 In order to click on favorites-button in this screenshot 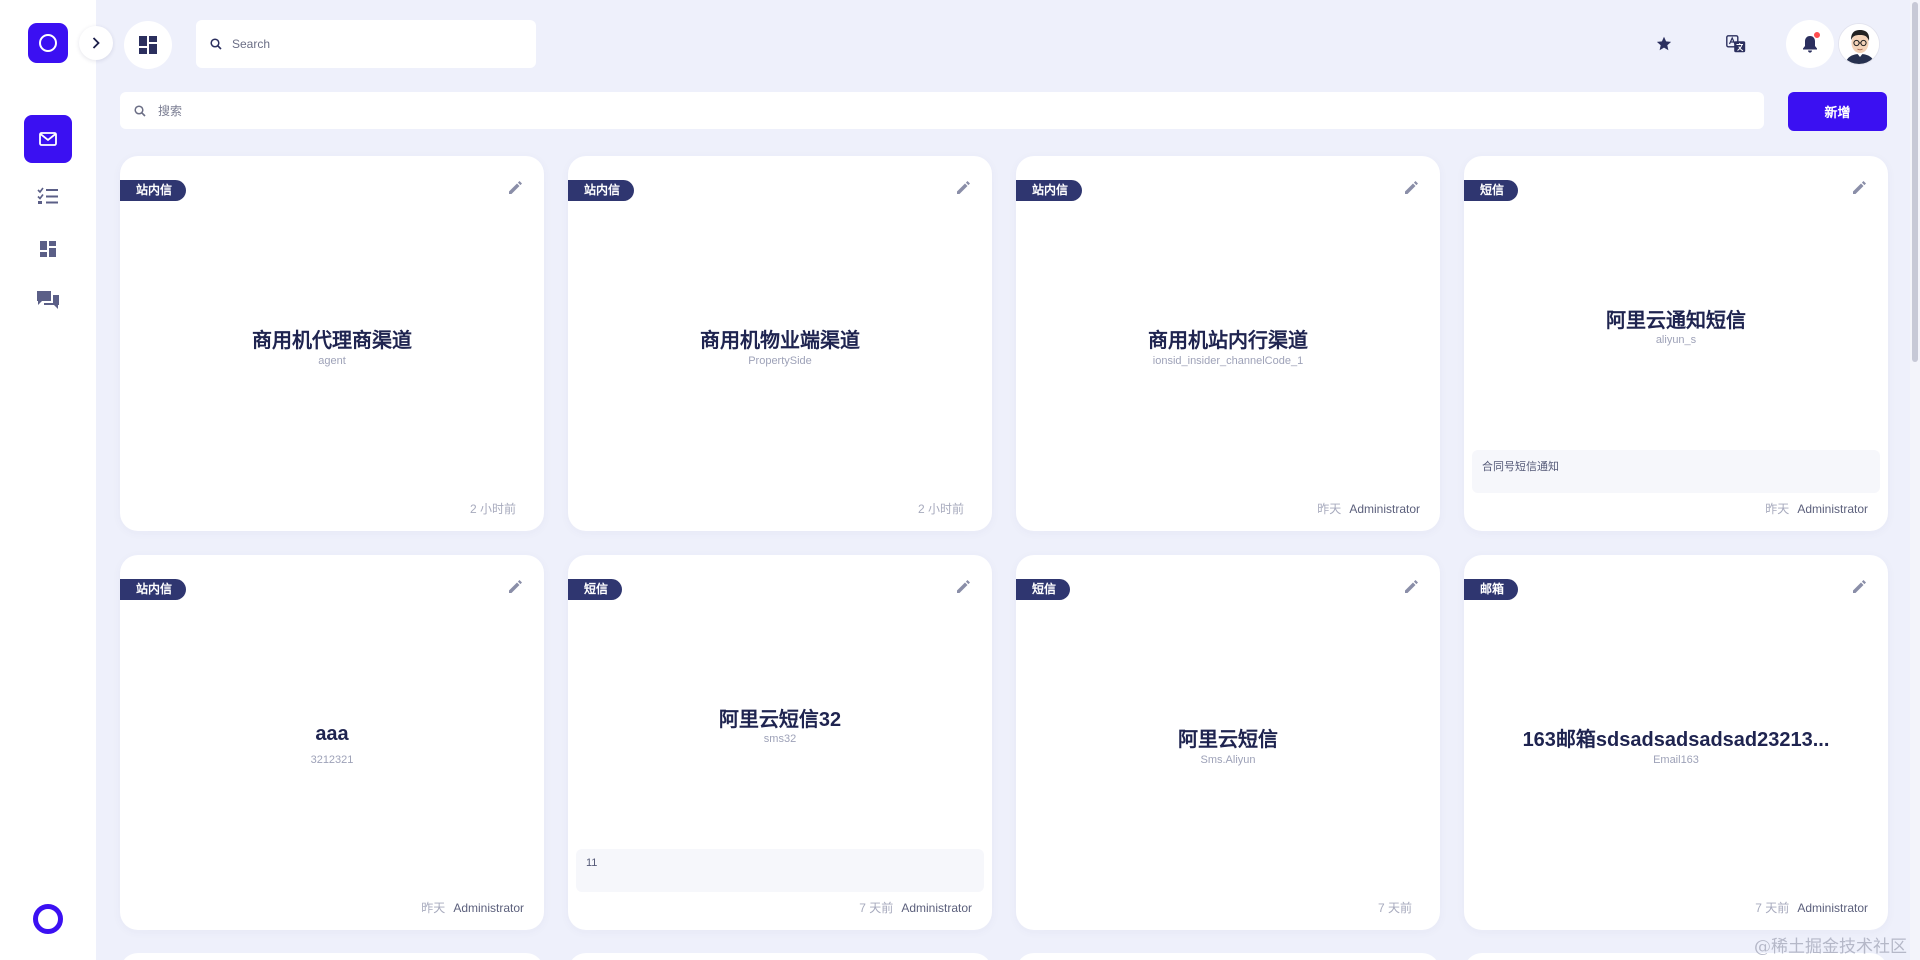, I will do `click(1664, 44)`.